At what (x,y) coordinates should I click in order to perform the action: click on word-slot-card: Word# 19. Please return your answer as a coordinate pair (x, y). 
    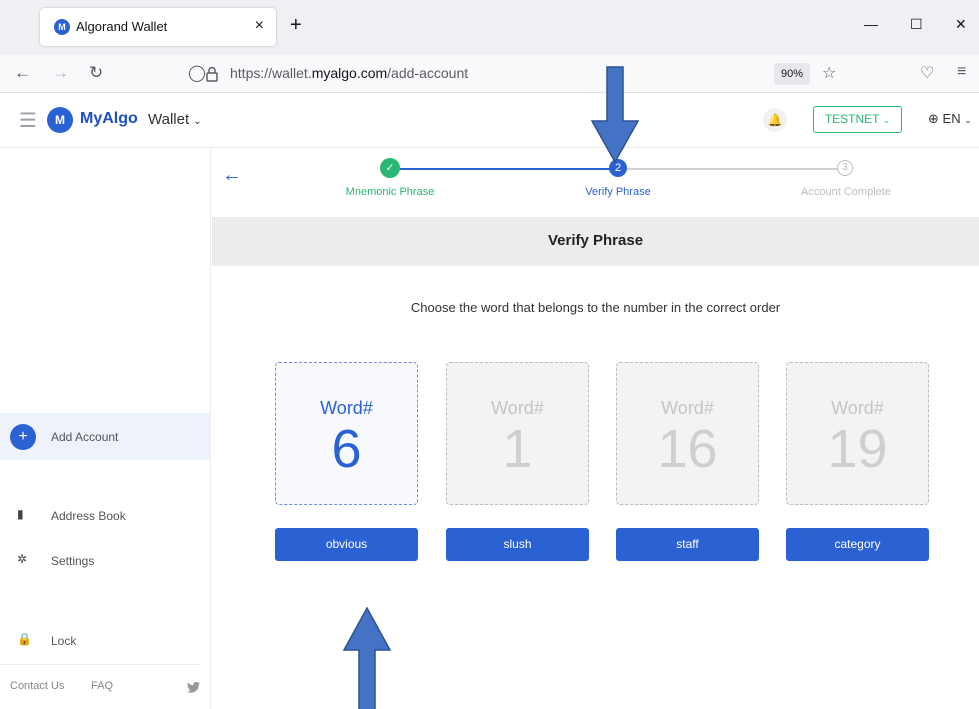
    Looking at the image, I should click on (857, 433).